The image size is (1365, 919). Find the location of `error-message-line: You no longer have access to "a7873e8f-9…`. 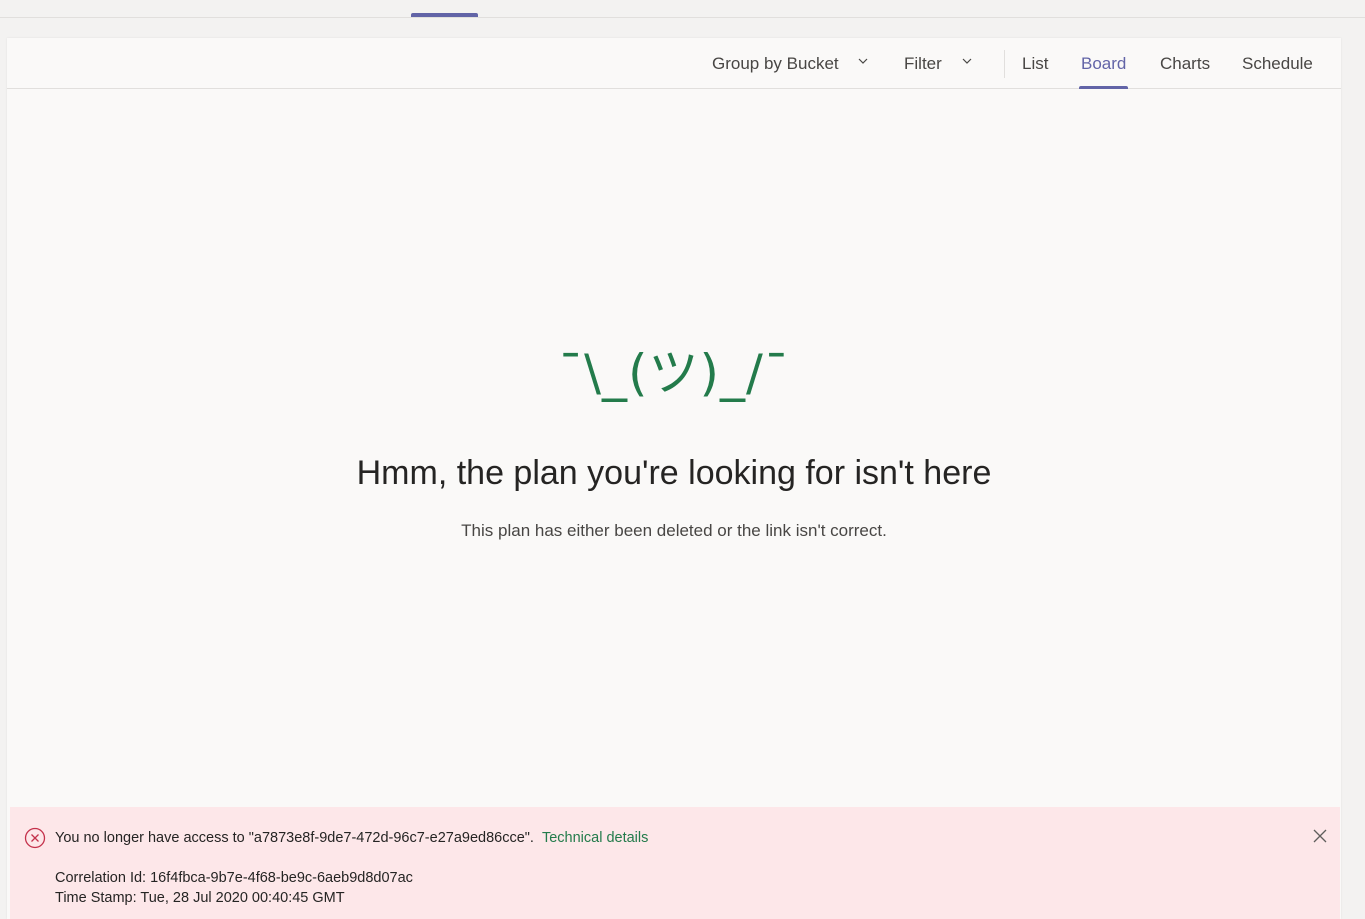

error-message-line: You no longer have access to "a7873e8f-9… is located at coordinates (351, 838).